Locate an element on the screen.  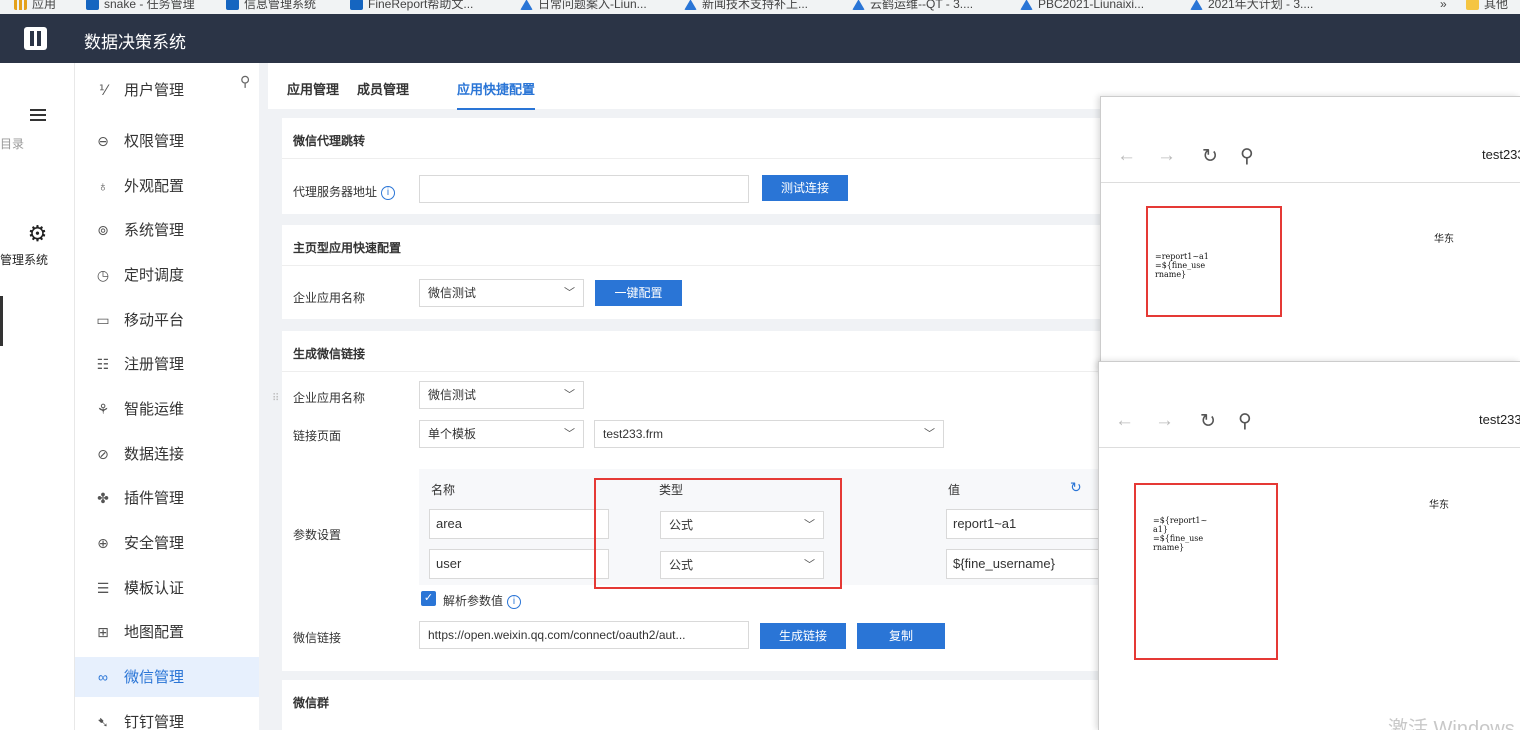
subnav-item-schedule: ◷ 定时调度 is located at coordinates (167, 275).